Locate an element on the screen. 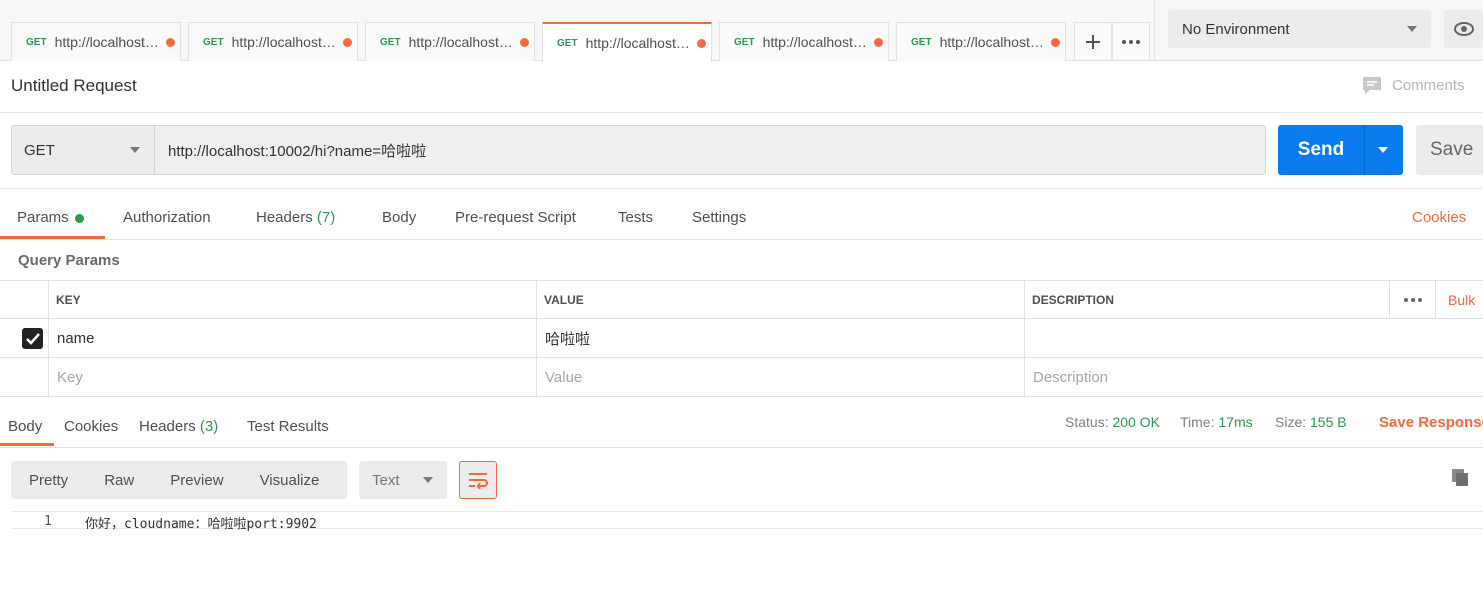 The width and height of the screenshot is (1483, 591). tab-authorization: Authorization is located at coordinates (167, 217).